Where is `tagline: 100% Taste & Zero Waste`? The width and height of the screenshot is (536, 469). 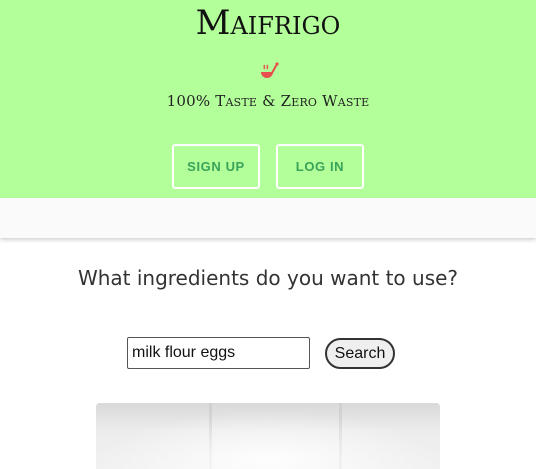
tagline: 100% Taste & Zero Waste is located at coordinates (268, 101).